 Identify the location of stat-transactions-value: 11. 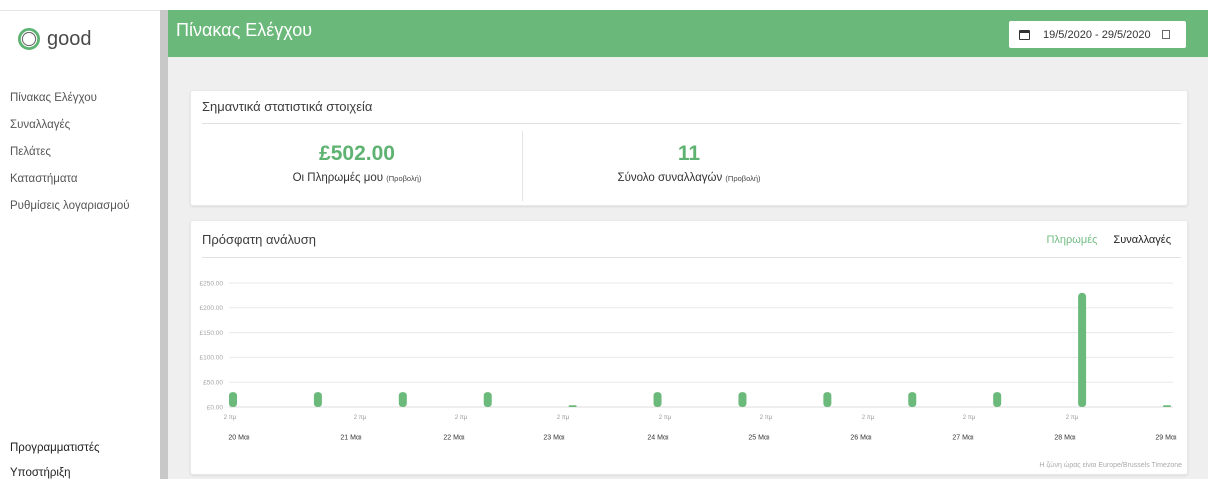
(689, 153).